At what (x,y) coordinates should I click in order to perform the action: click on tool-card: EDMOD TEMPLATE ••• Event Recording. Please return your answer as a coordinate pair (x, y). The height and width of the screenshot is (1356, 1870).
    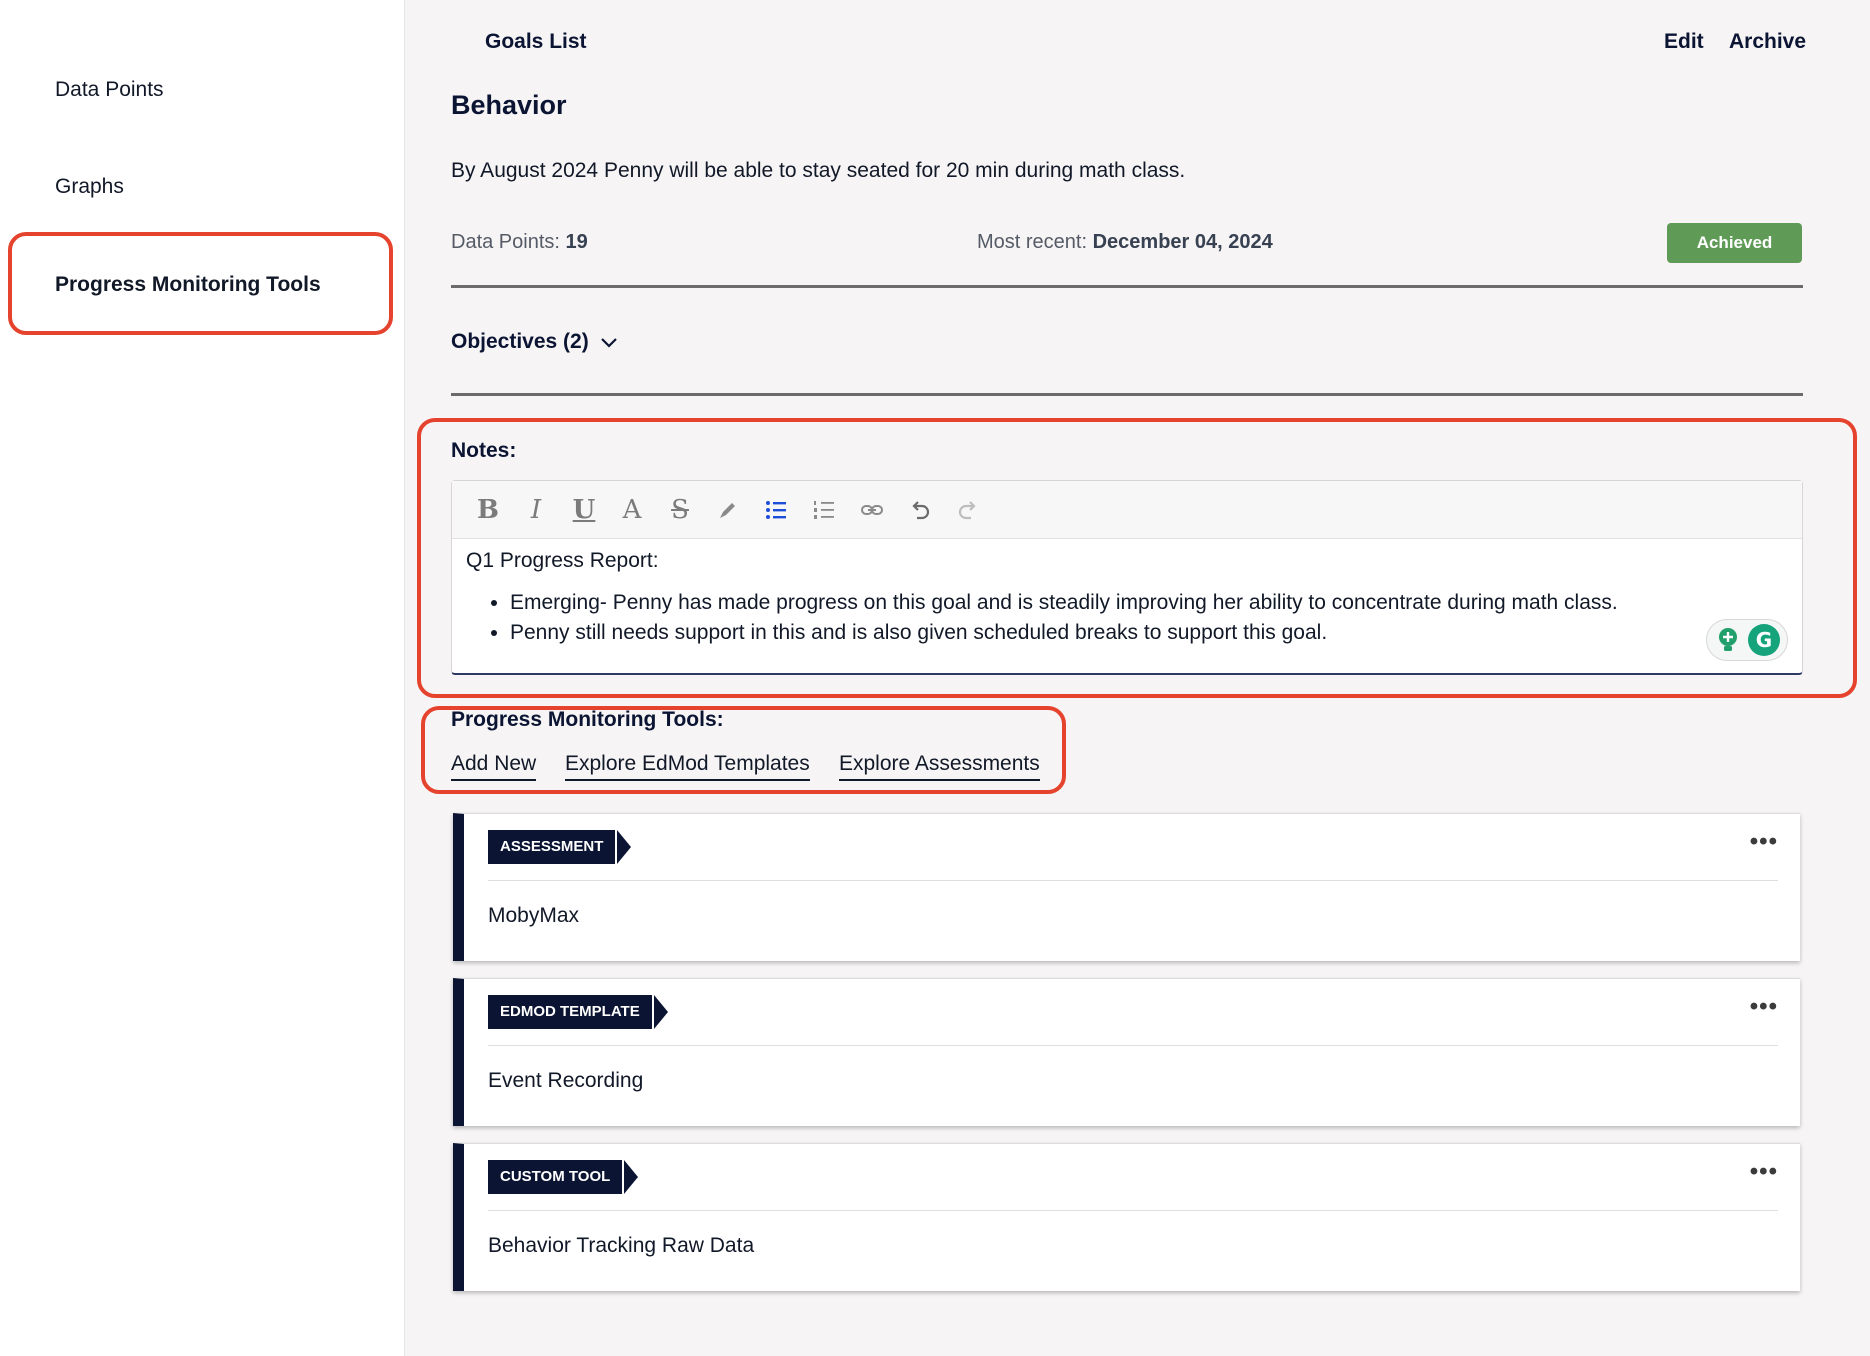
    Looking at the image, I should click on (1126, 1052).